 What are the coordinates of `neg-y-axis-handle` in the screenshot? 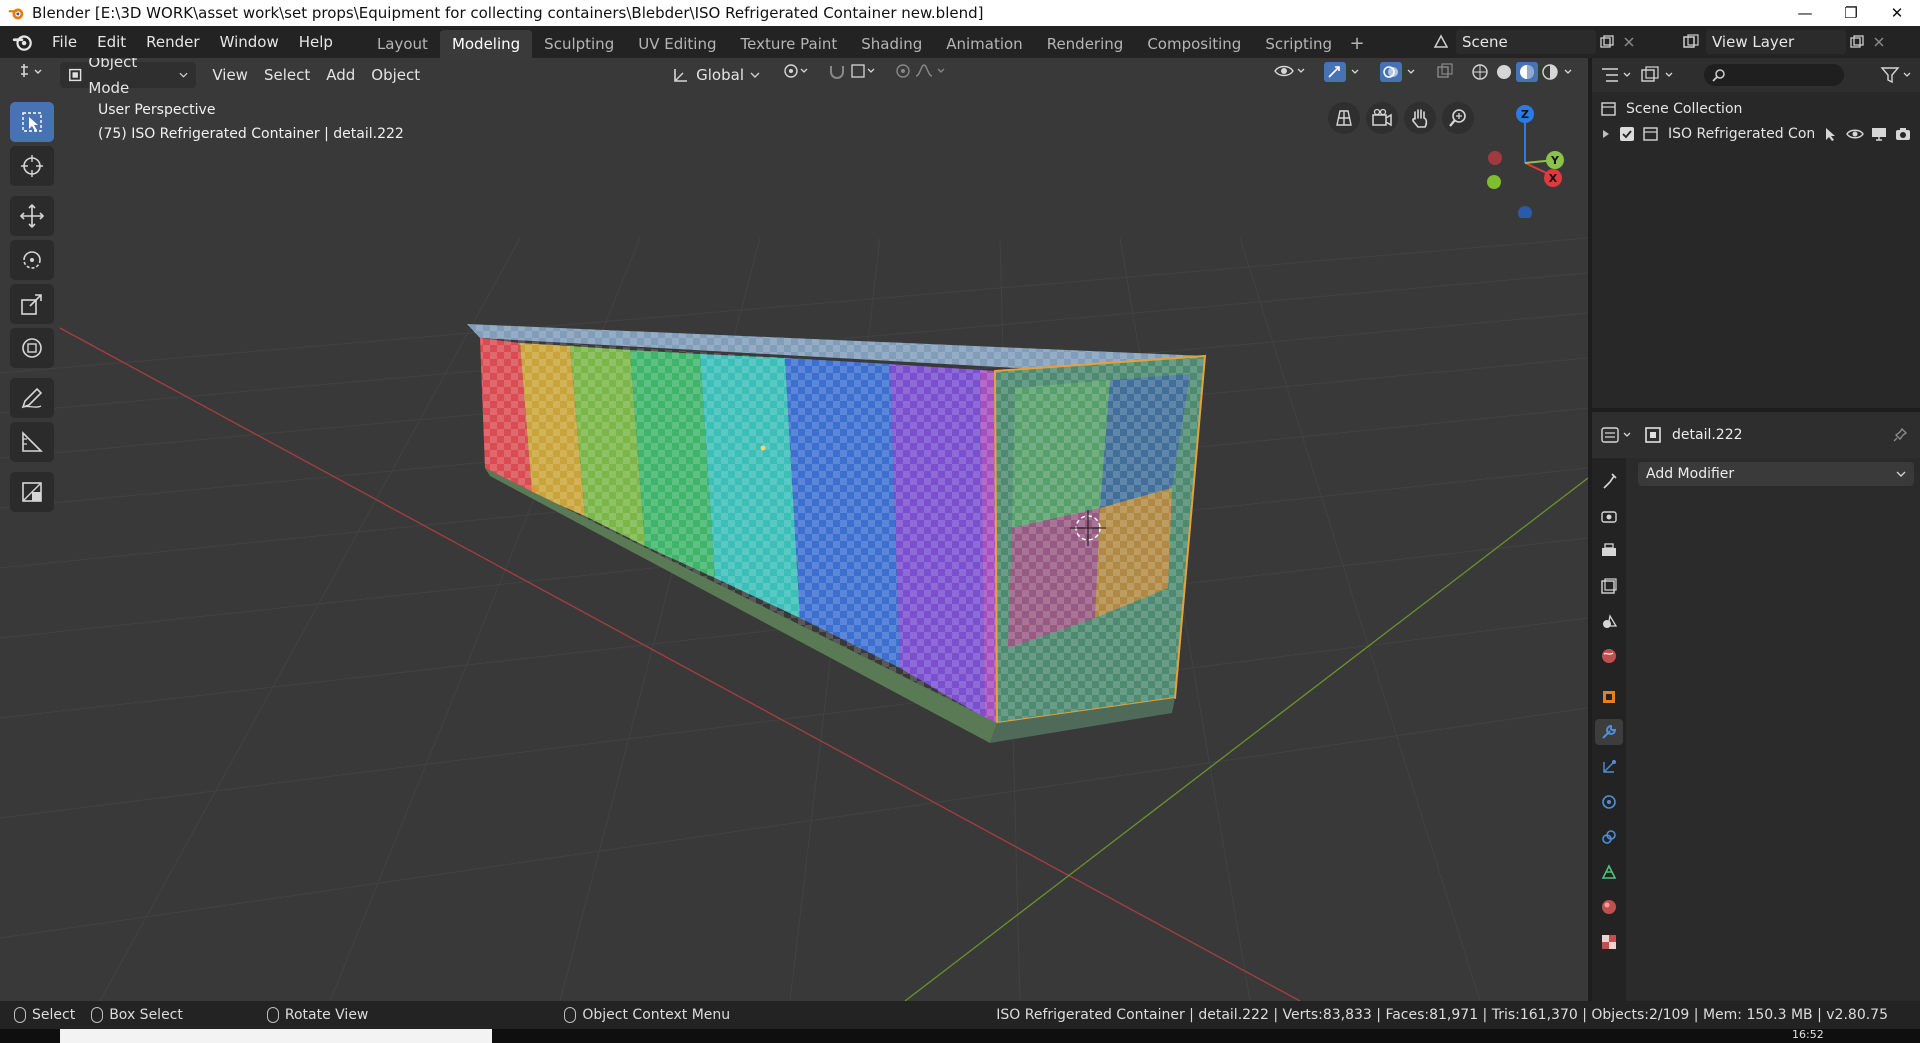 It's located at (1494, 182).